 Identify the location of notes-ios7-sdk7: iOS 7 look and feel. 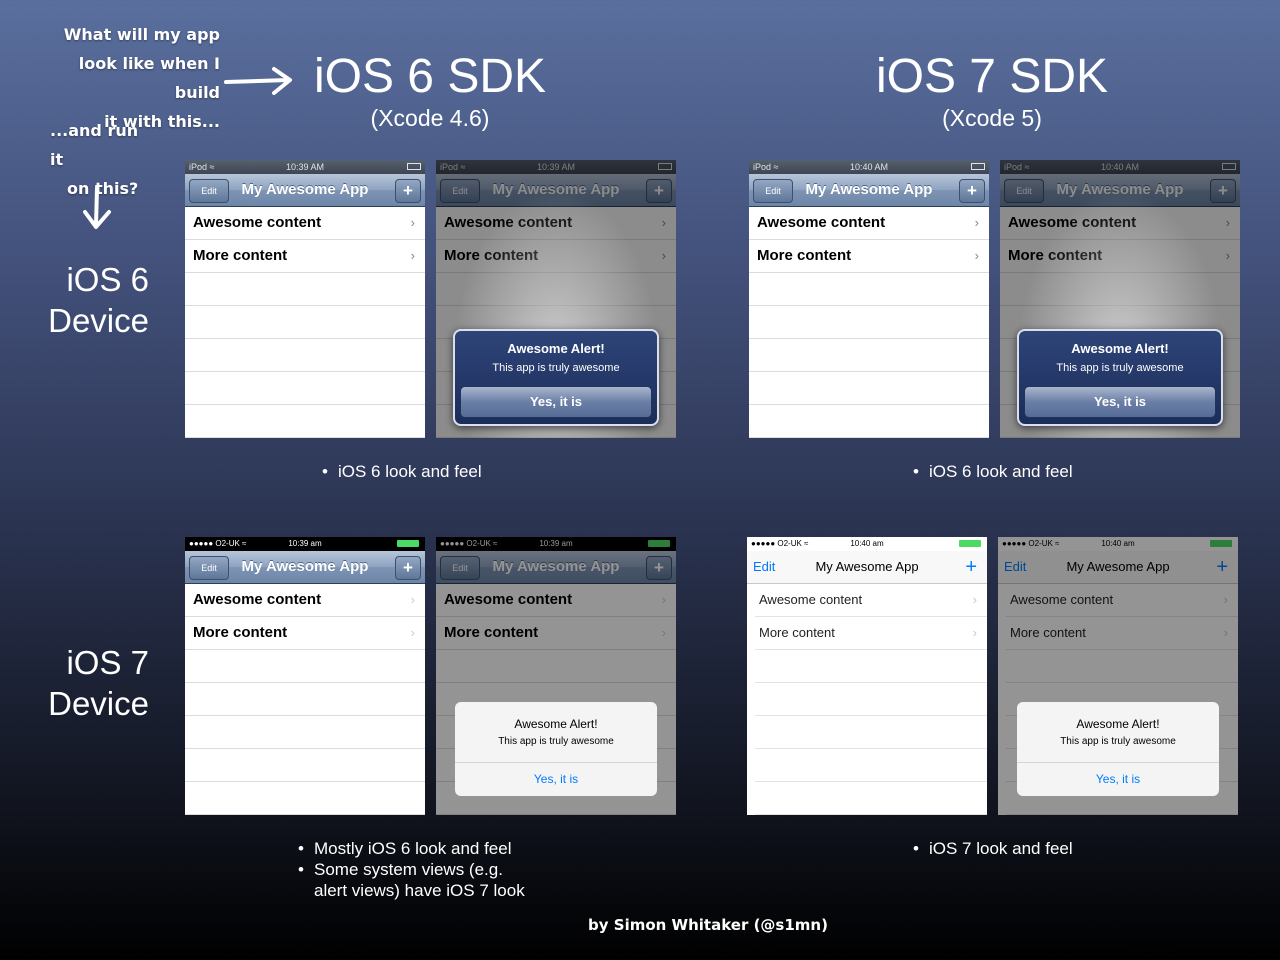
(1043, 848).